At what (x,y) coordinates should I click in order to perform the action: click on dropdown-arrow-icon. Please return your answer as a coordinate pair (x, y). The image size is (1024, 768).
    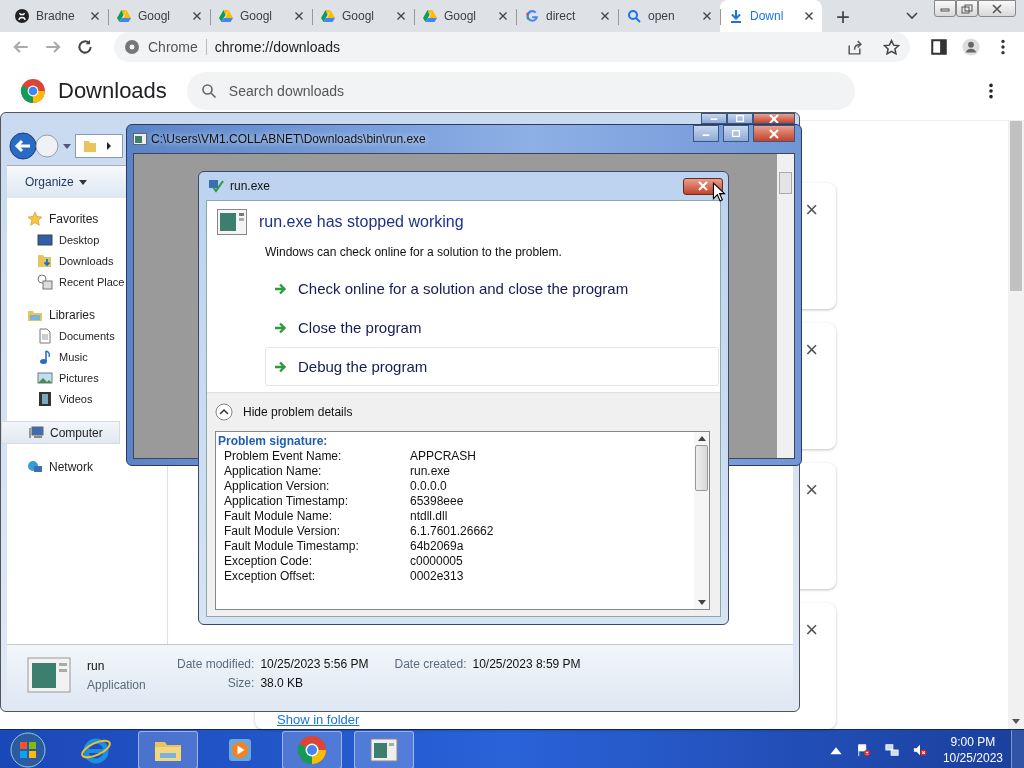
    Looking at the image, I should click on (67, 146).